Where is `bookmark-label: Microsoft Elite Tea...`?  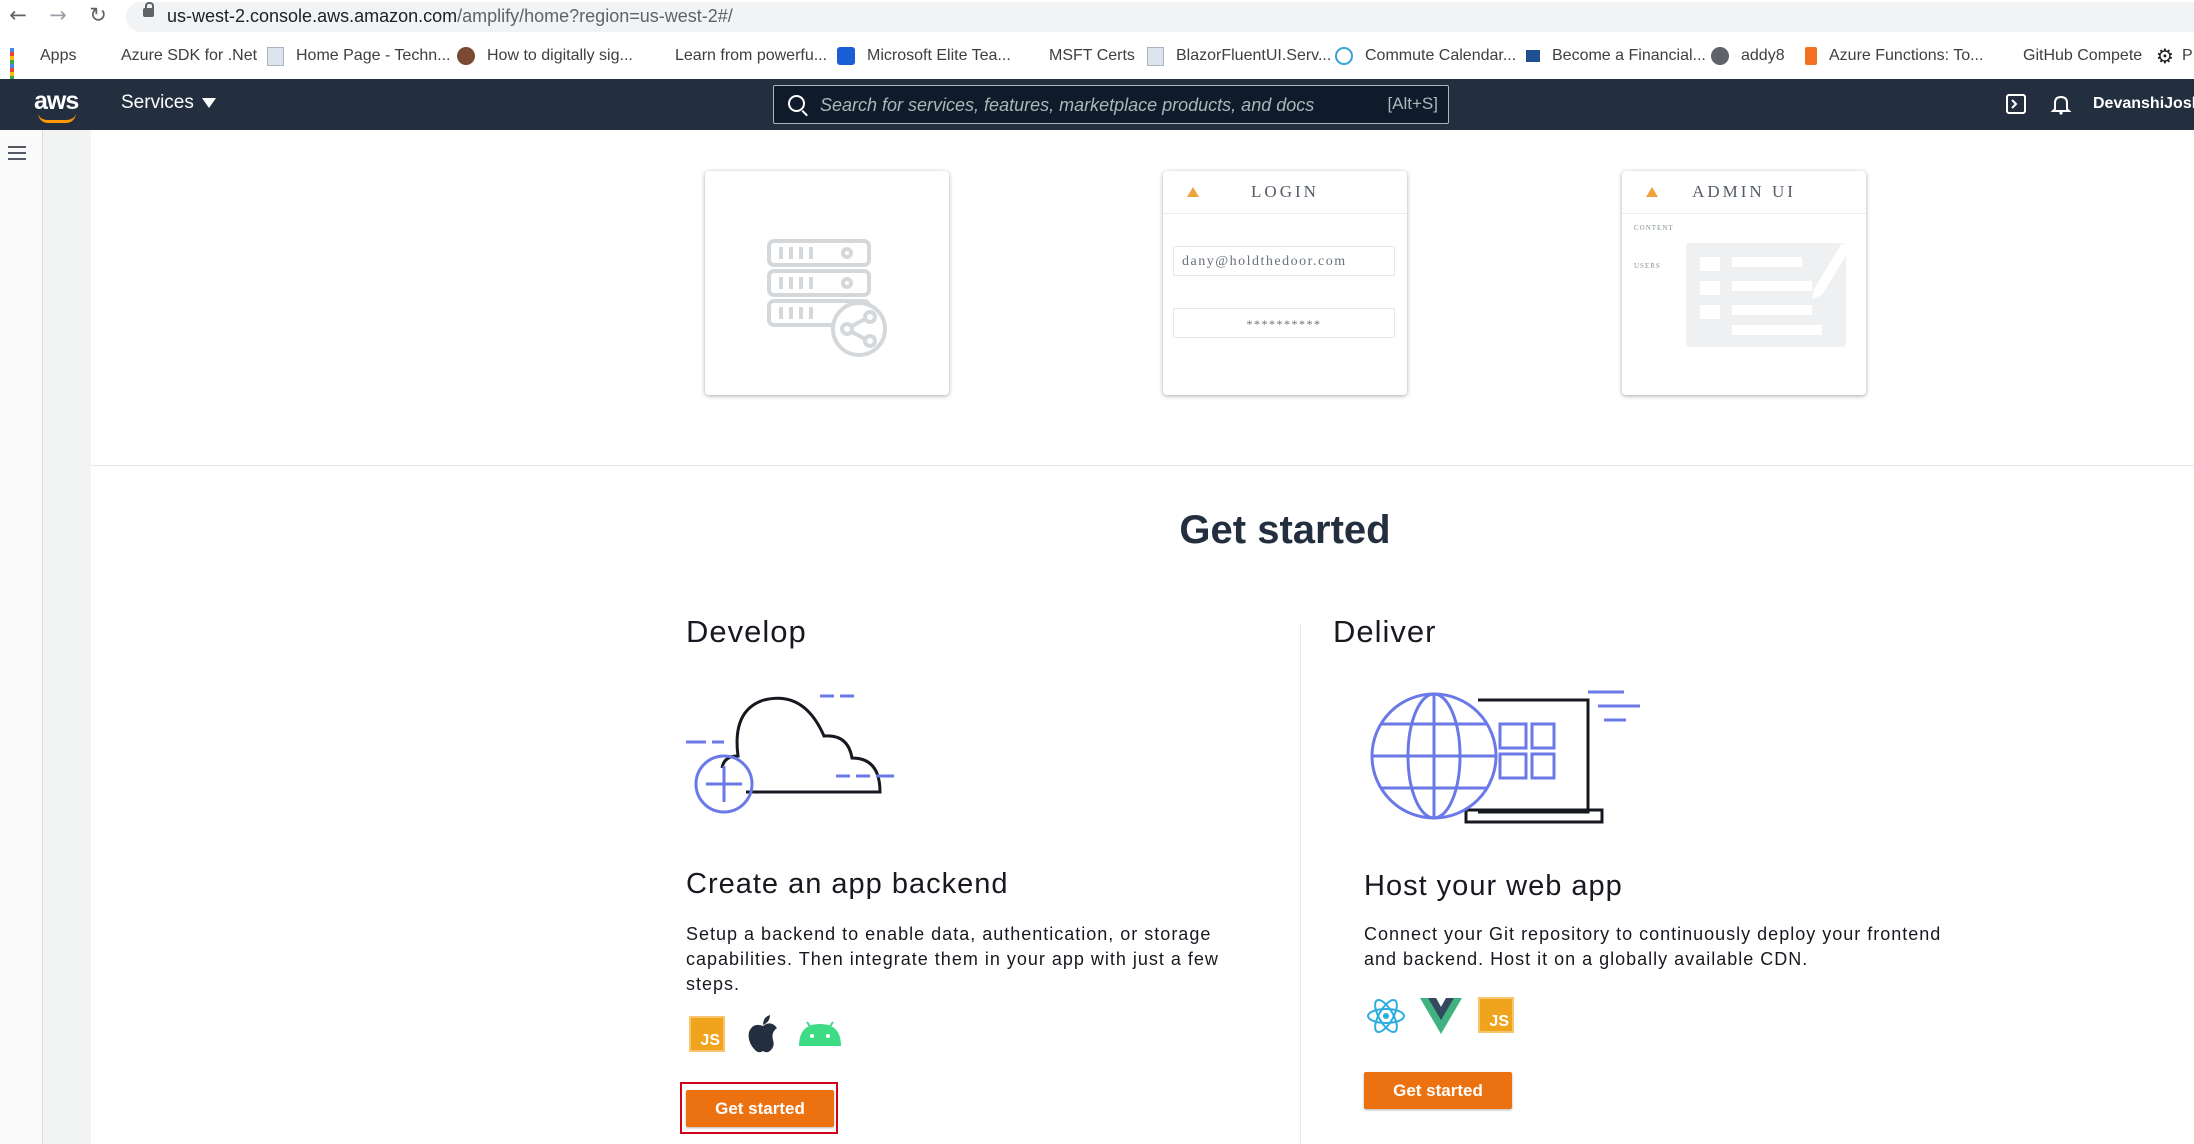
bookmark-label: Microsoft Elite Tea... is located at coordinates (939, 55).